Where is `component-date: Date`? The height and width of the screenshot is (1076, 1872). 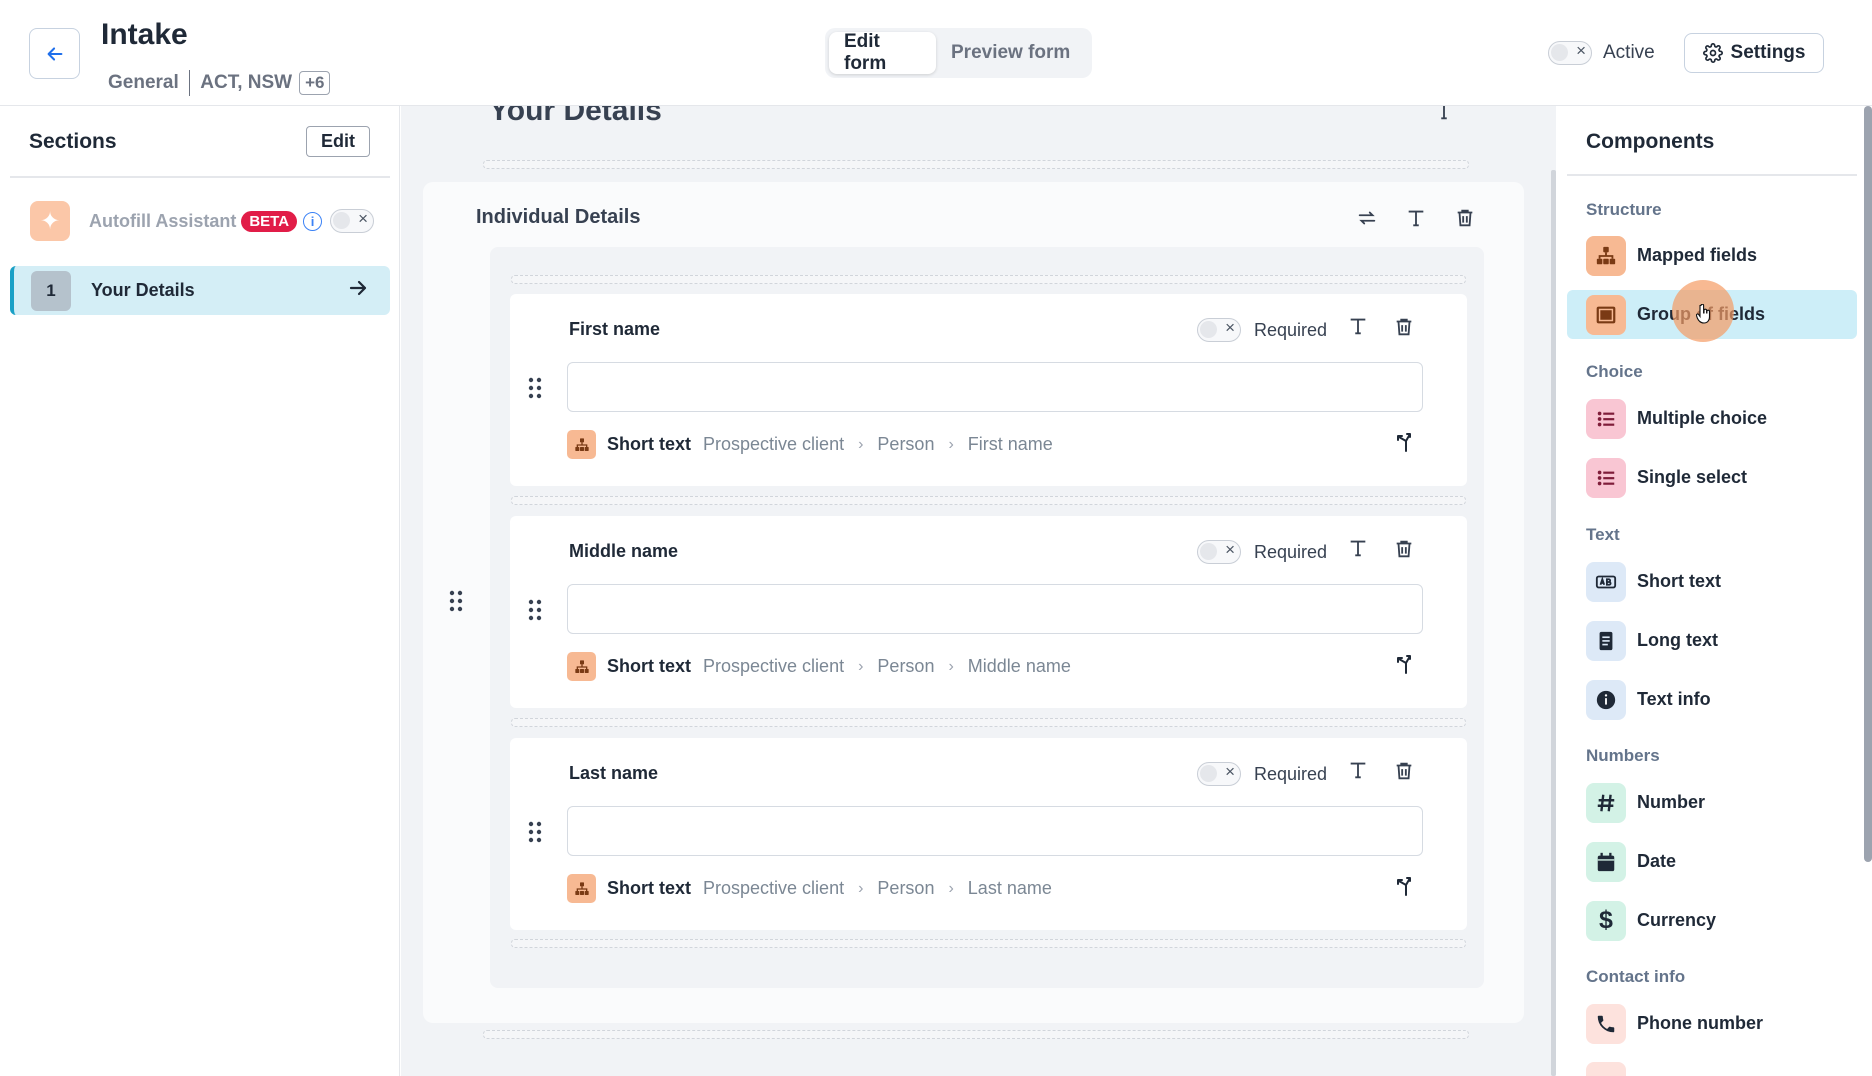 component-date: Date is located at coordinates (1712, 861).